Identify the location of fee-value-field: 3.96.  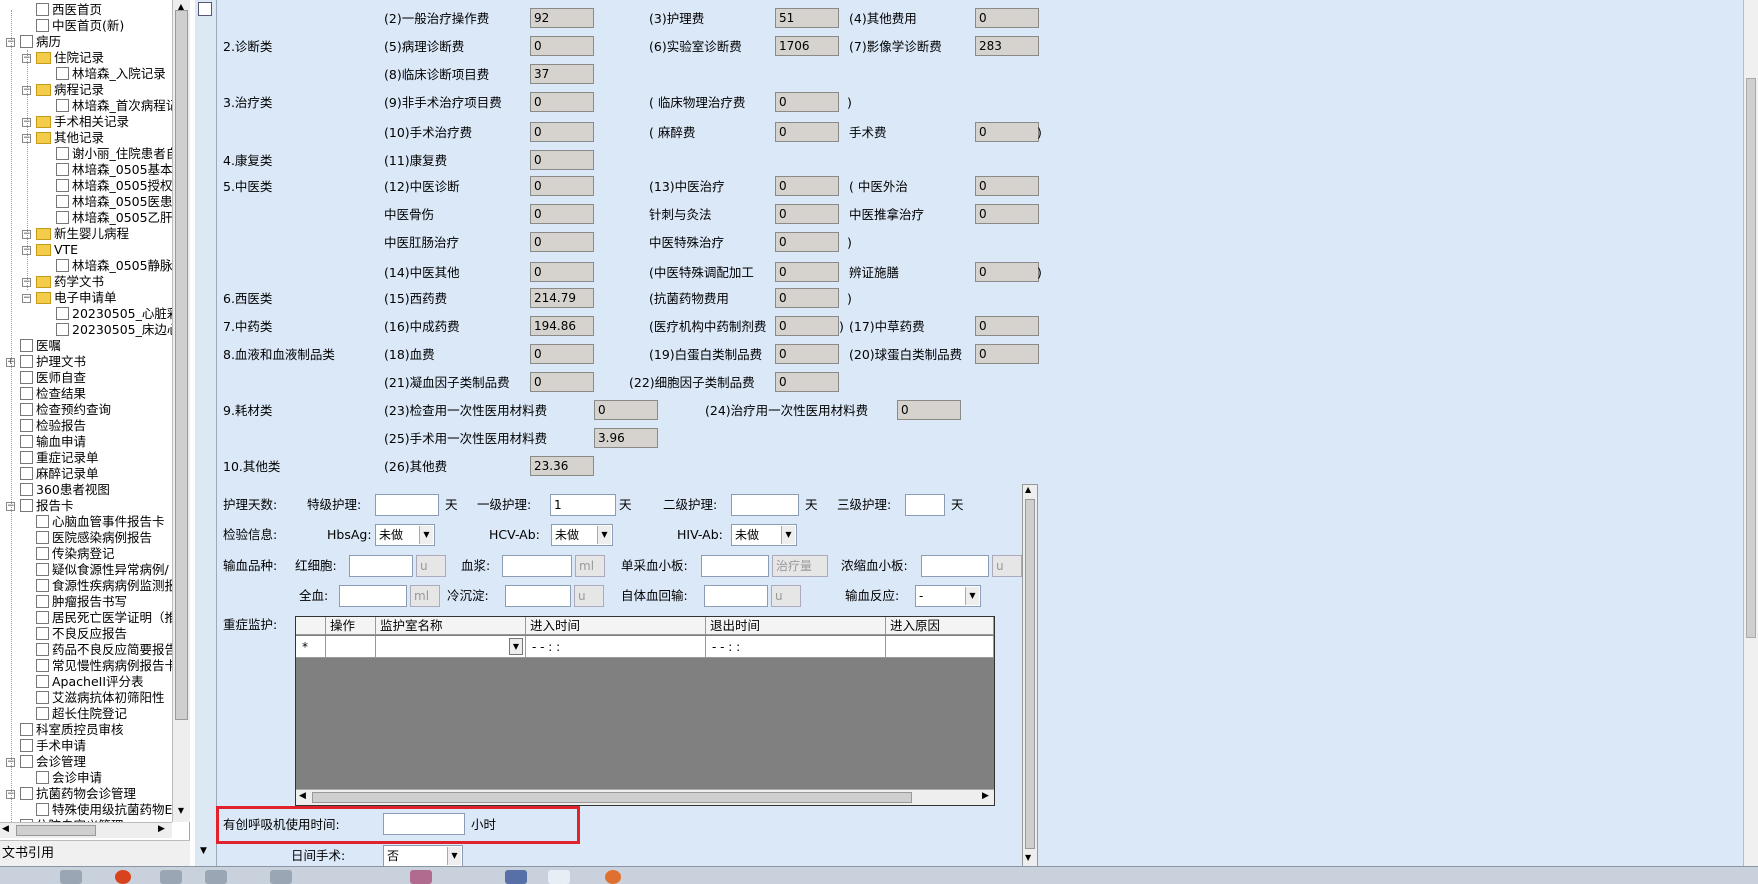
(626, 438).